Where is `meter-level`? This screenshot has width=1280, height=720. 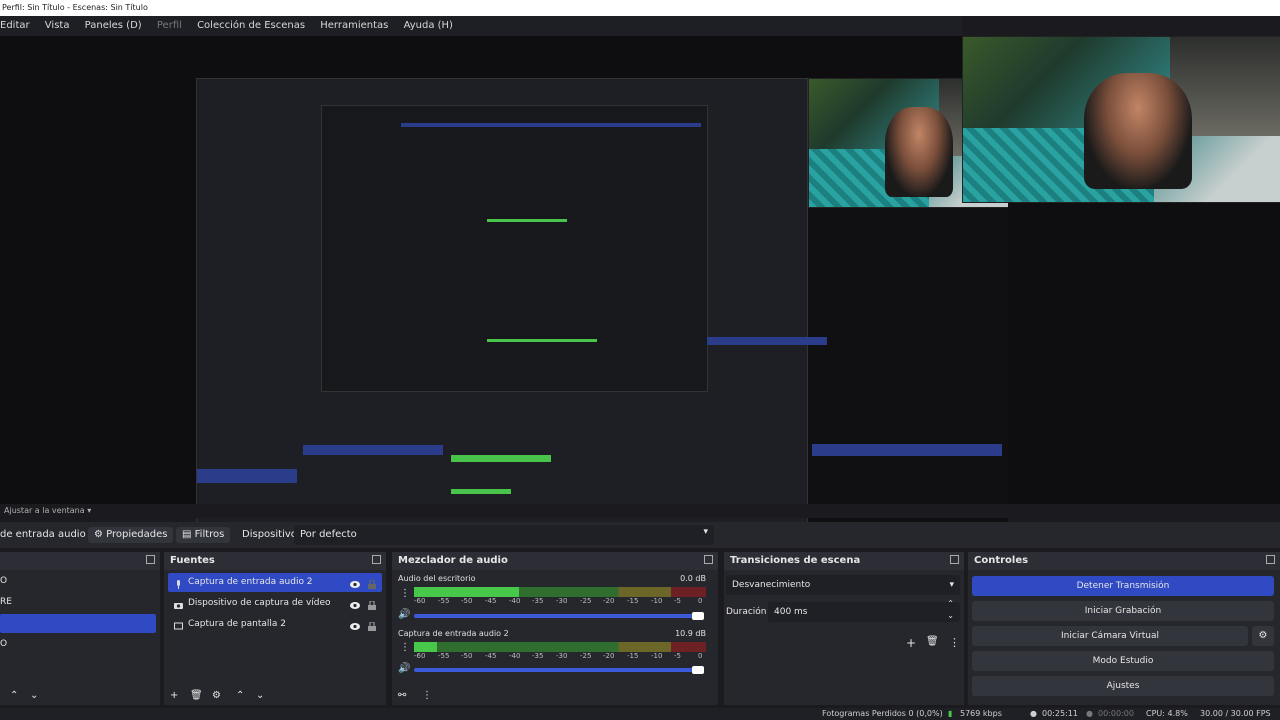
meter-level is located at coordinates (467, 592).